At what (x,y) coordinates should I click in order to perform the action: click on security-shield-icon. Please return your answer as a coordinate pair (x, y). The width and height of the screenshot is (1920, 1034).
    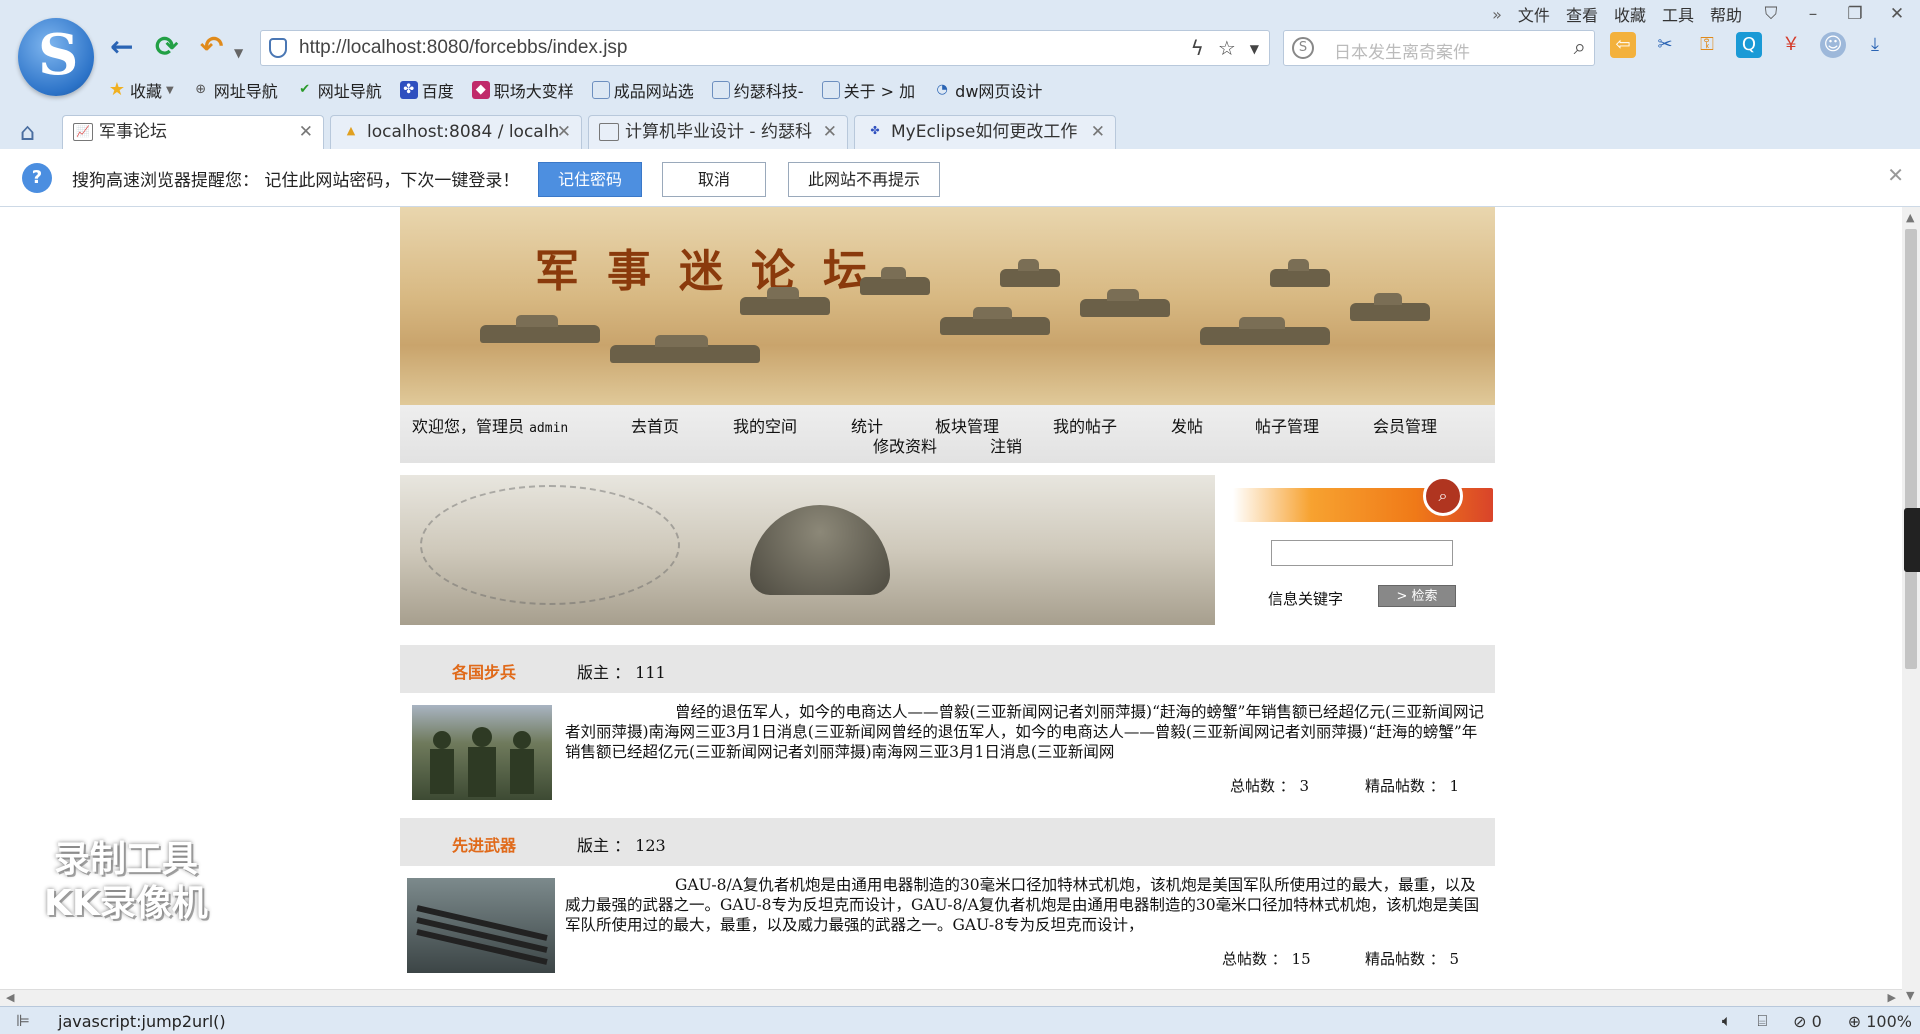
    Looking at the image, I should click on (278, 48).